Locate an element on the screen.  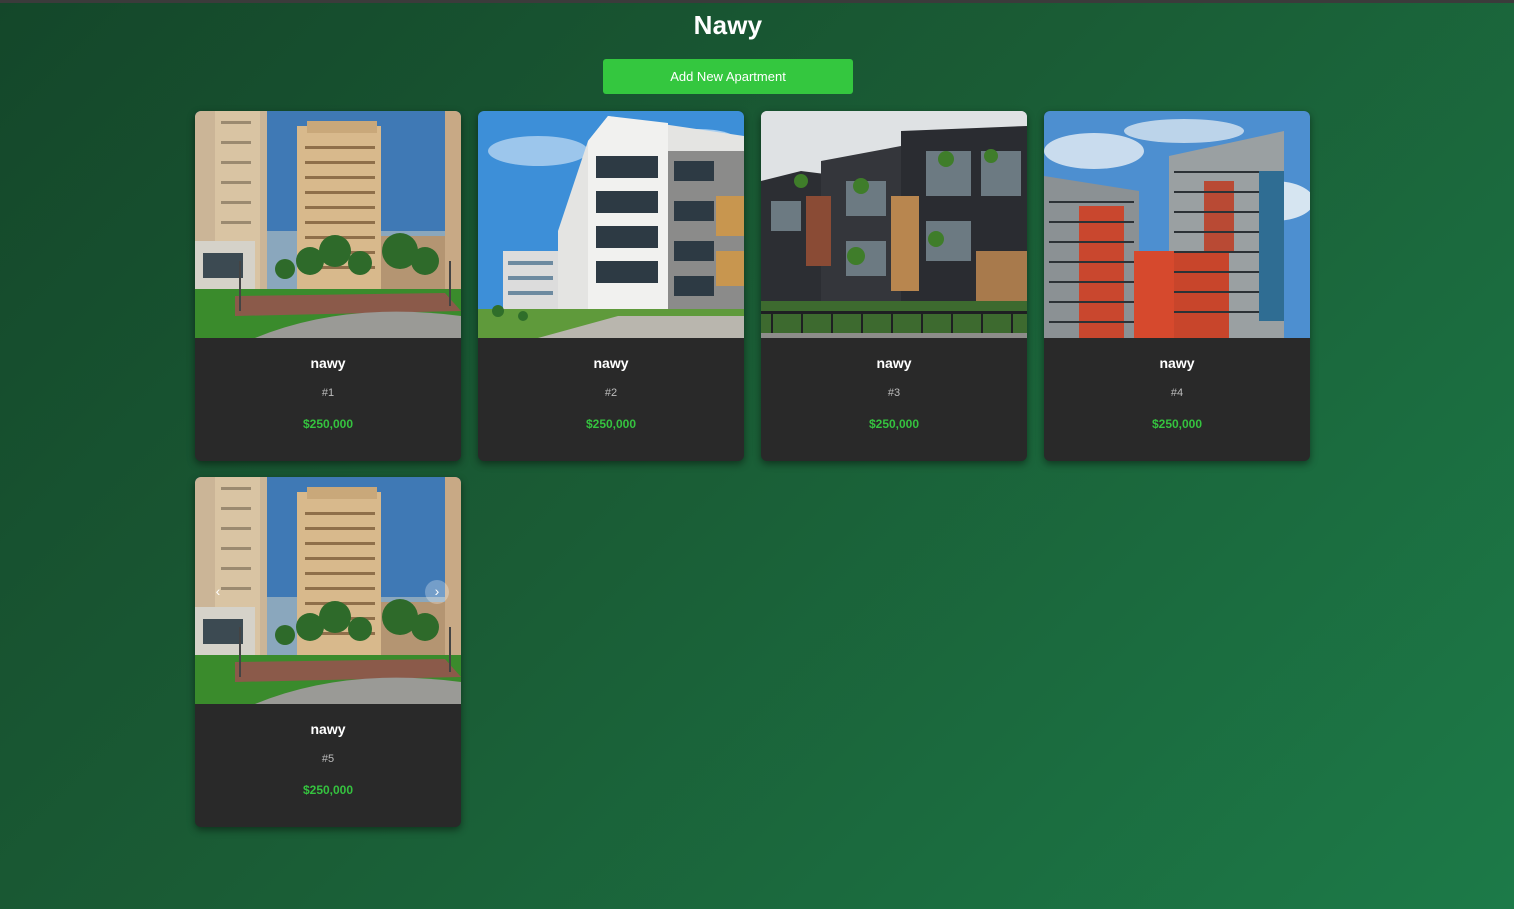
apartment-card: nawy #4 $250,000 is located at coordinates (1177, 286).